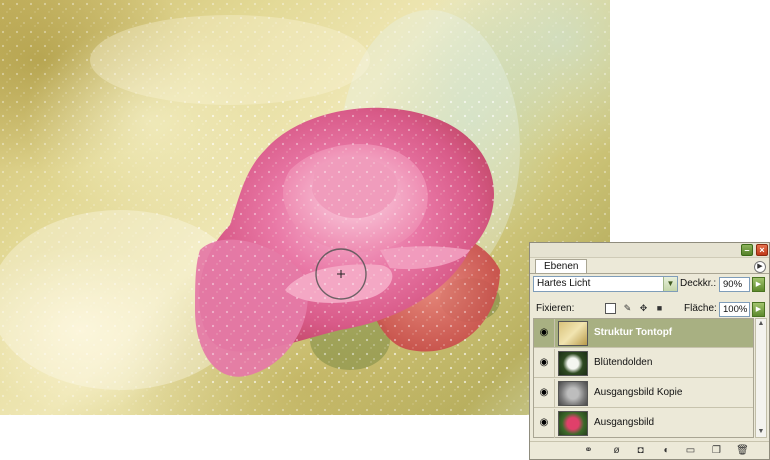 Image resolution: width=770 pixels, height=460 pixels. What do you see at coordinates (659, 308) in the screenshot?
I see `lock-all-icon: ■` at bounding box center [659, 308].